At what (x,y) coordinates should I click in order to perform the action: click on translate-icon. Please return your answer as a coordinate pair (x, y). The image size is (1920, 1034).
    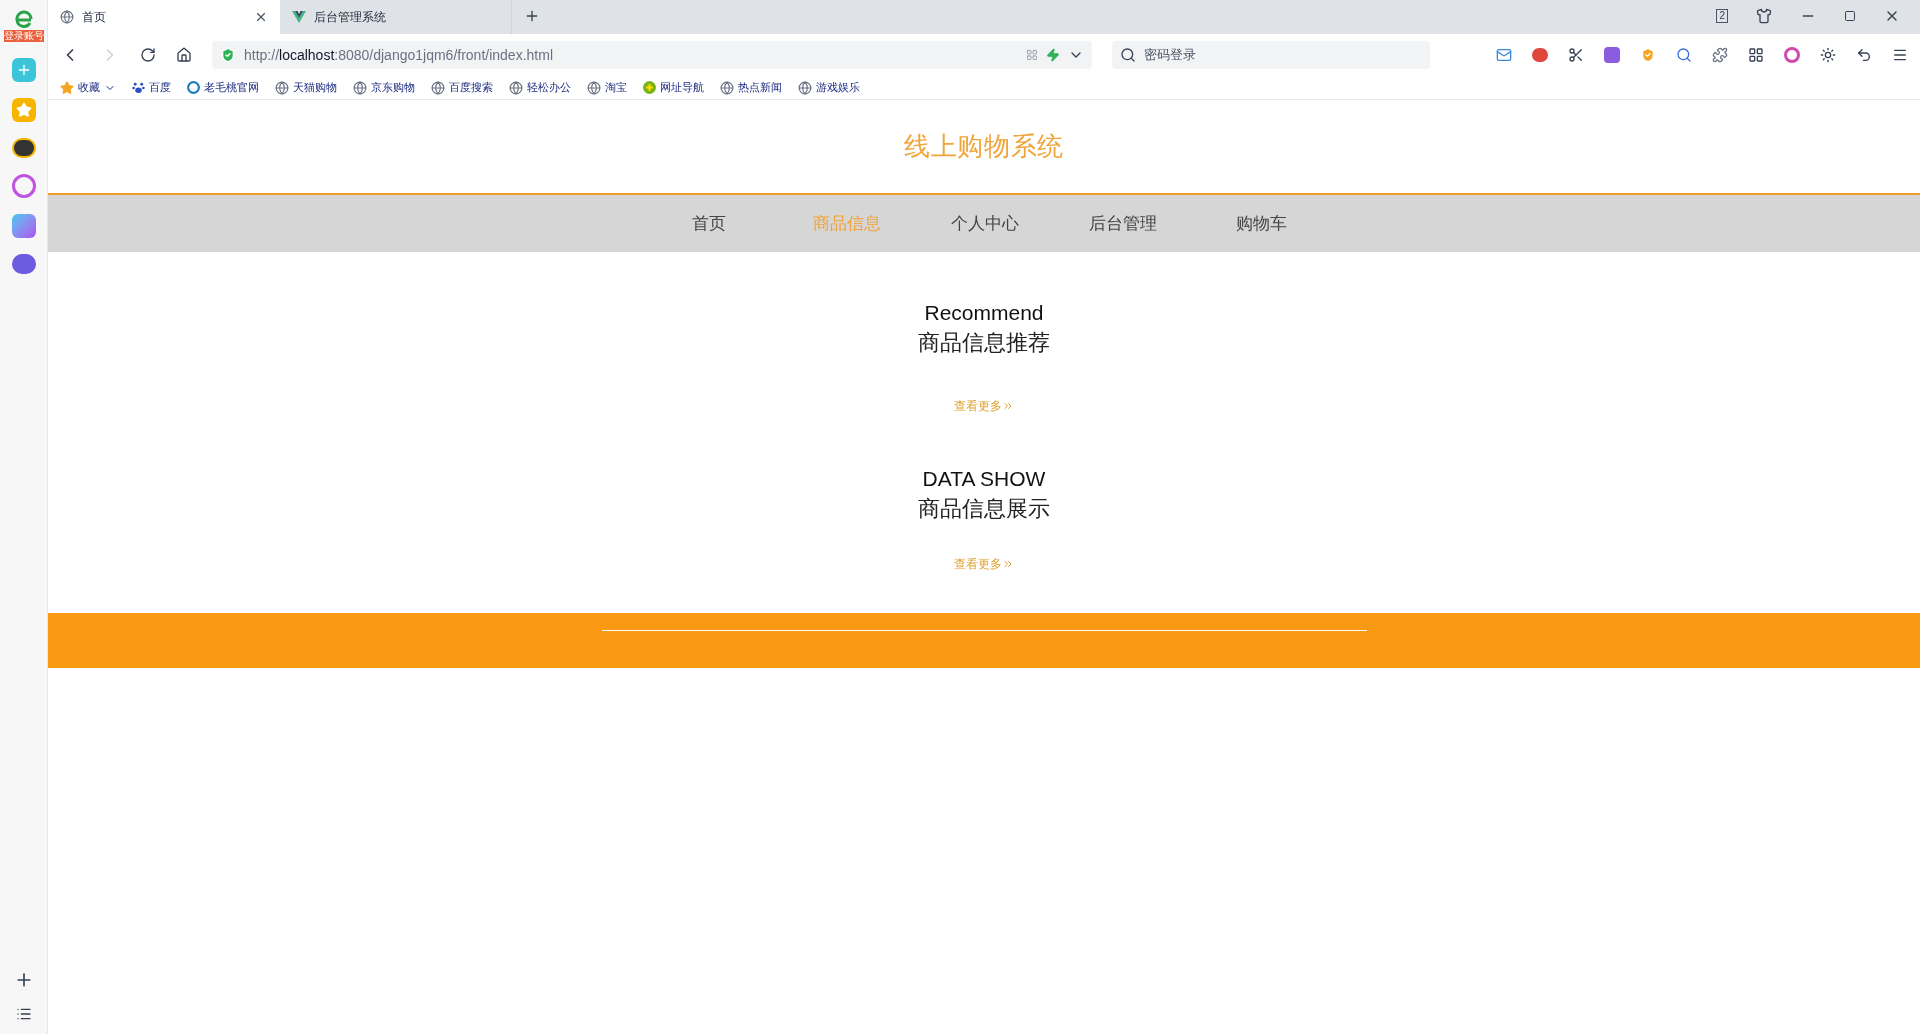
    Looking at the image, I should click on (1612, 55).